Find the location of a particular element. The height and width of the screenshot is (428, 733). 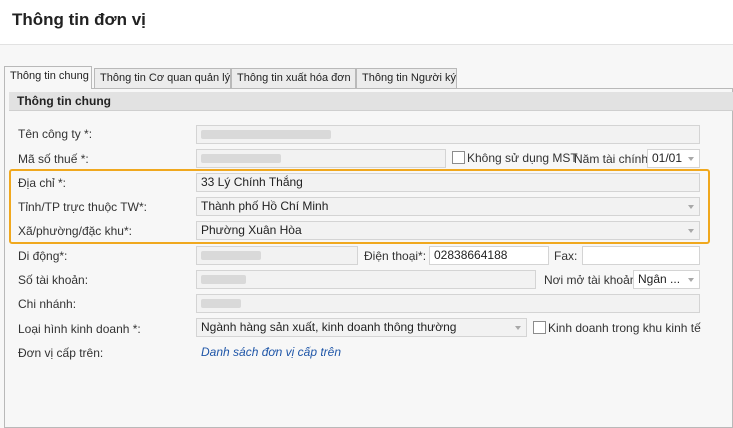

economic-zone-checkbox is located at coordinates (539, 327).